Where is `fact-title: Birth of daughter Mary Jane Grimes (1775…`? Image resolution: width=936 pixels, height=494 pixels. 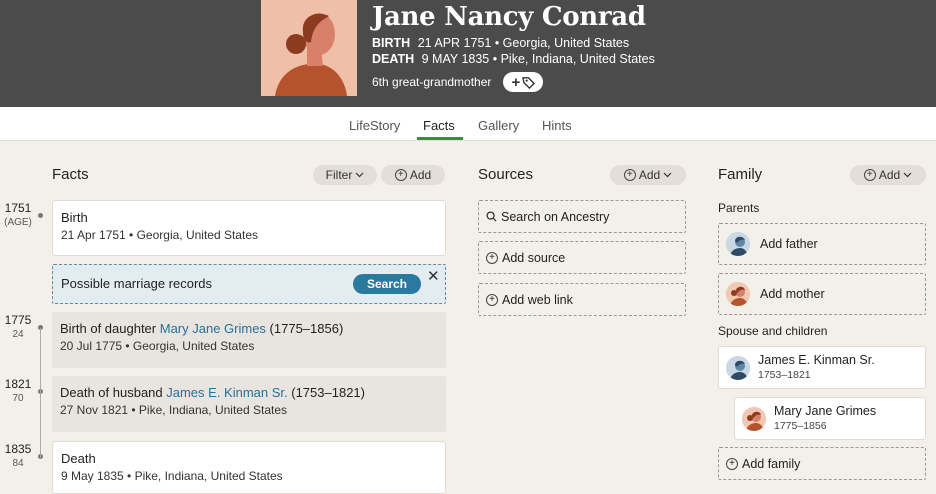 fact-title: Birth of daughter Mary Jane Grimes (1775… is located at coordinates (249, 328).